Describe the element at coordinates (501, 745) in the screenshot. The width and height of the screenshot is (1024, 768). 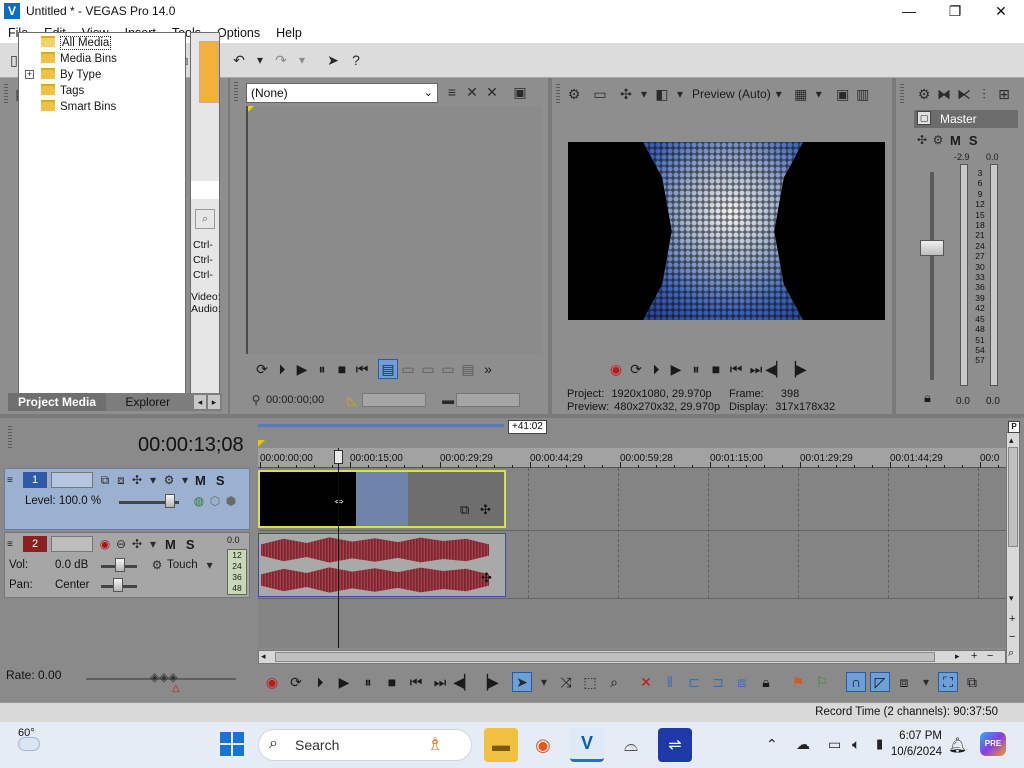
I see `file-explorer-icon: ▬` at that location.